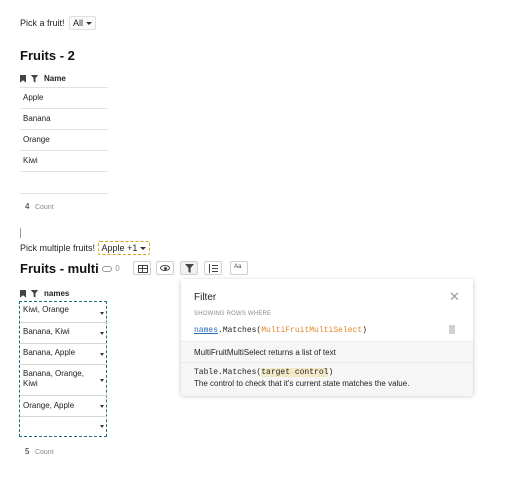 Image resolution: width=513 pixels, height=500 pixels. I want to click on row-count: 5 Count, so click(39, 451).